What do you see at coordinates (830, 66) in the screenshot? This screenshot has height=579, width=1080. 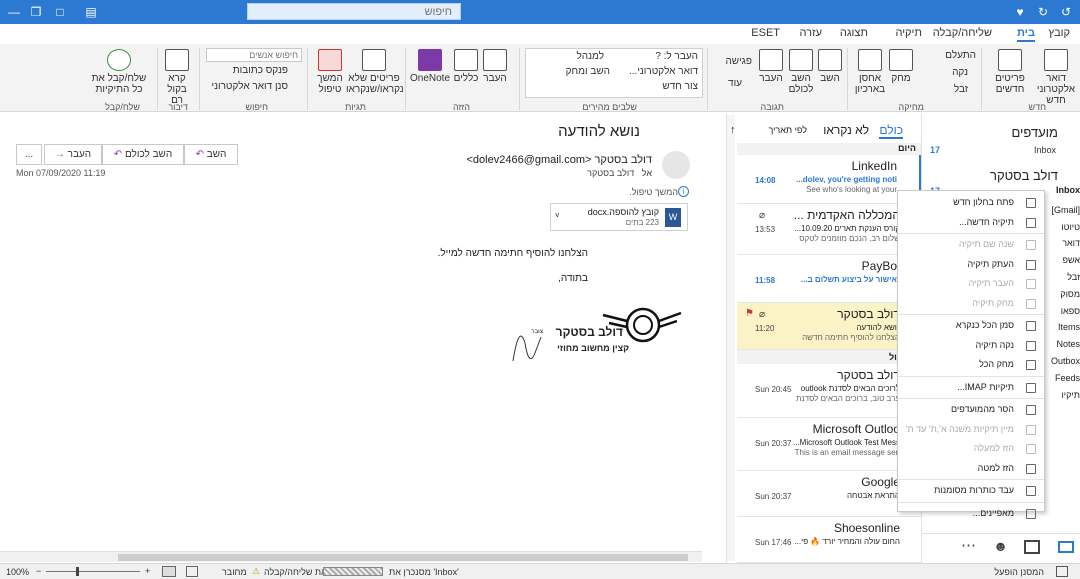 I see `reply-button: השב` at bounding box center [830, 66].